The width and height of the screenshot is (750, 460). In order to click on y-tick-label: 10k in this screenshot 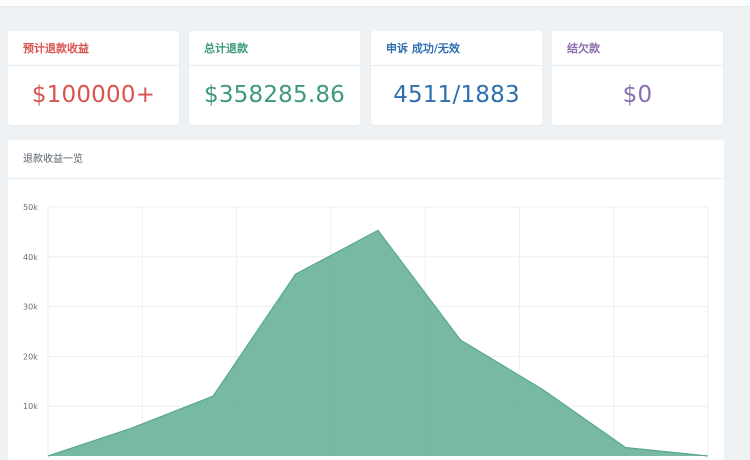, I will do `click(30, 406)`.